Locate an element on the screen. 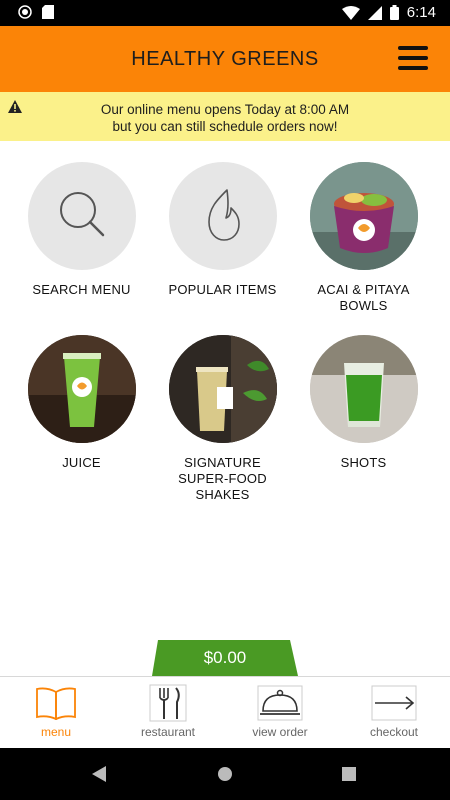 The height and width of the screenshot is (800, 450). cellular-signal-icon is located at coordinates (374, 12).